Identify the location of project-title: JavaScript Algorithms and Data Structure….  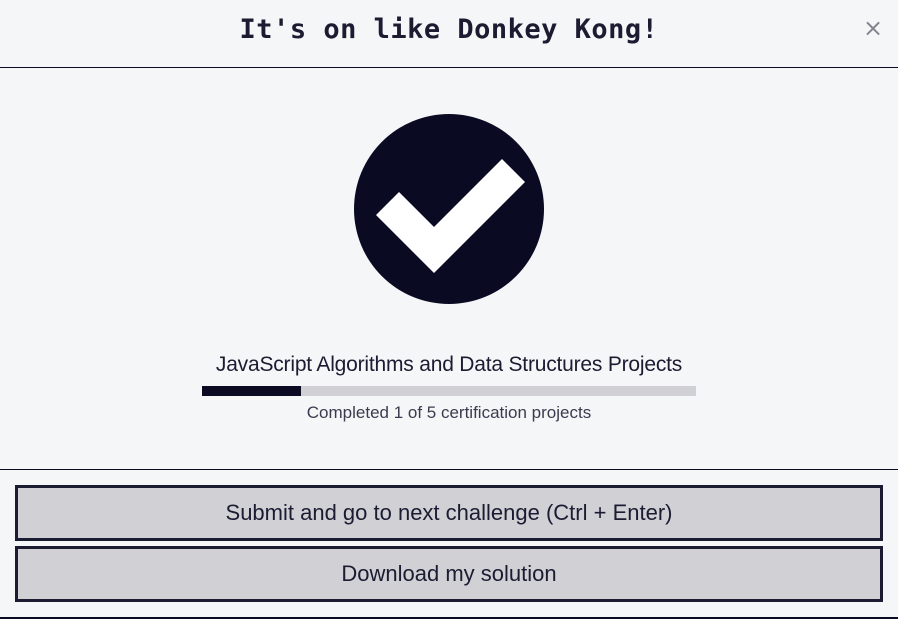
(449, 364).